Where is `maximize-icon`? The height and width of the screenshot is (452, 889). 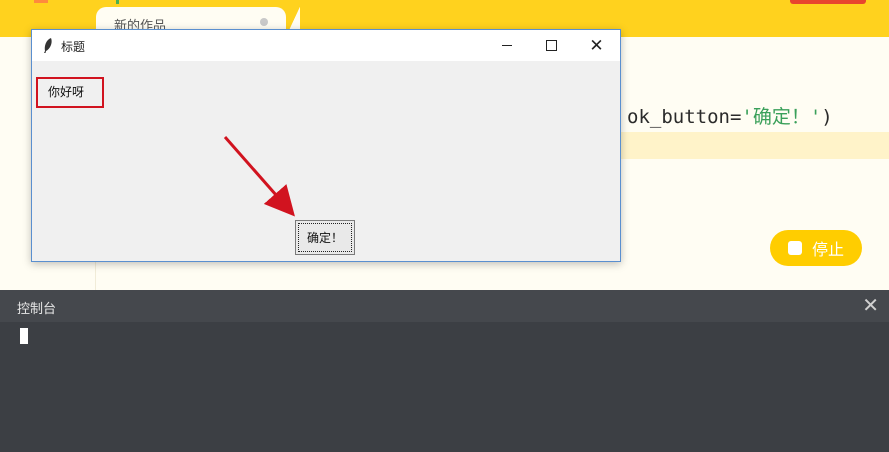
maximize-icon is located at coordinates (551, 45).